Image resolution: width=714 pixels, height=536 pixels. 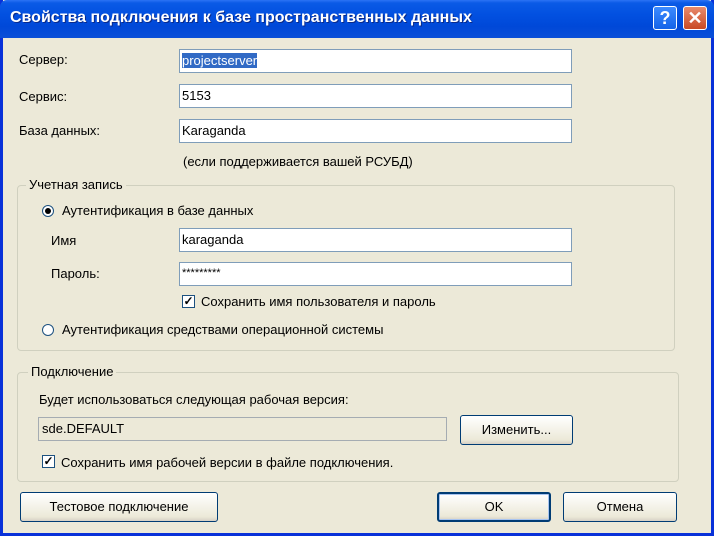 What do you see at coordinates (375, 274) in the screenshot?
I see `password-input: *********` at bounding box center [375, 274].